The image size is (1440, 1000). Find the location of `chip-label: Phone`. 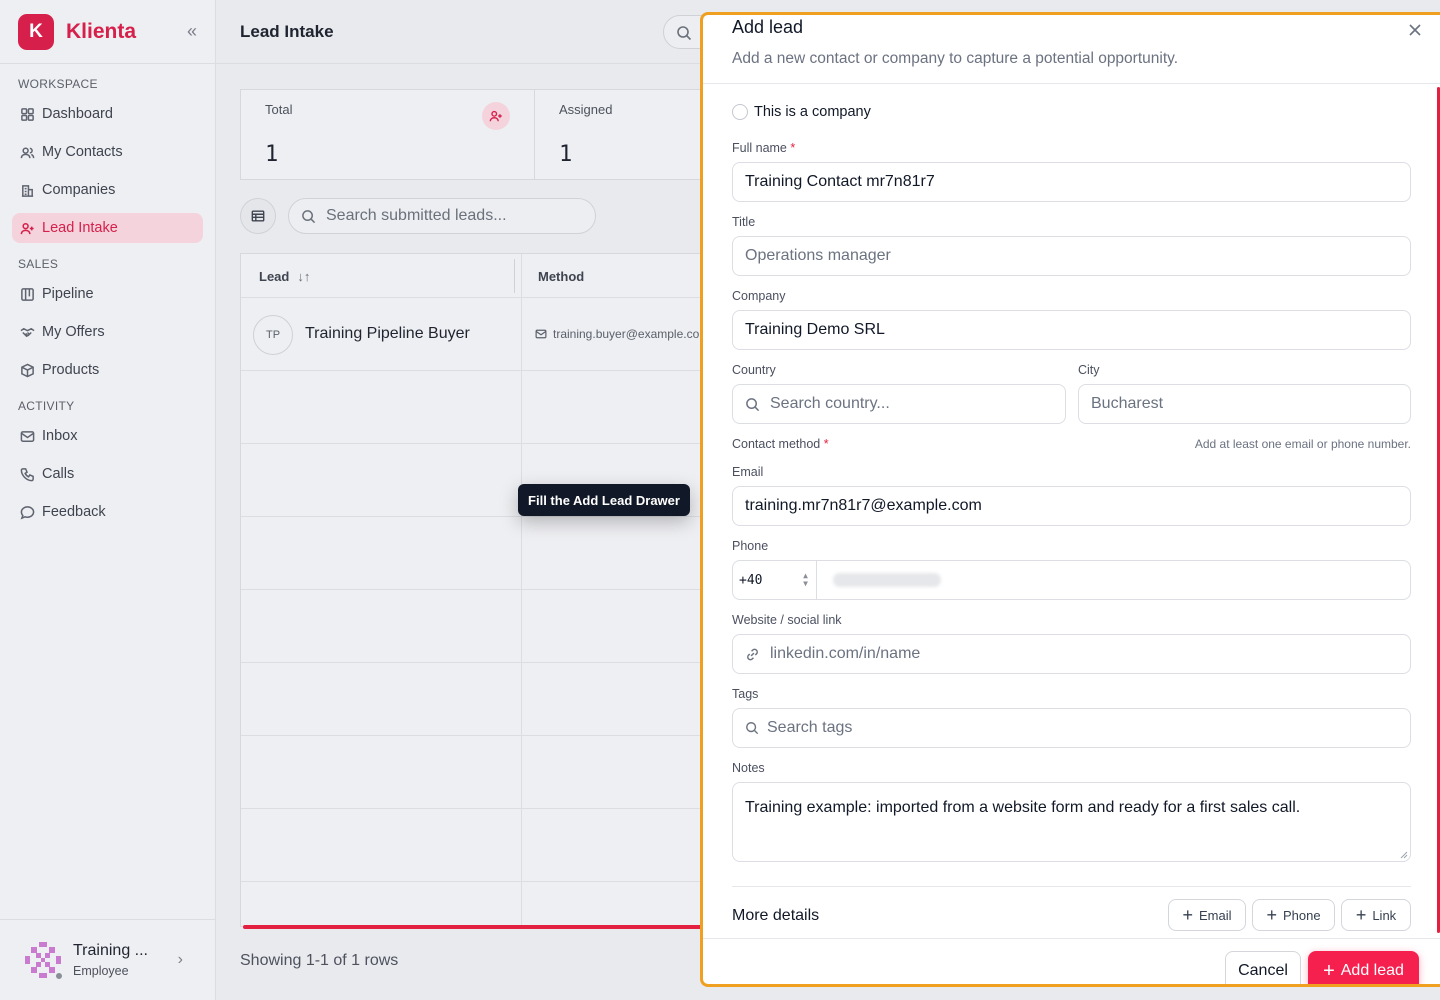

chip-label: Phone is located at coordinates (1301, 915).